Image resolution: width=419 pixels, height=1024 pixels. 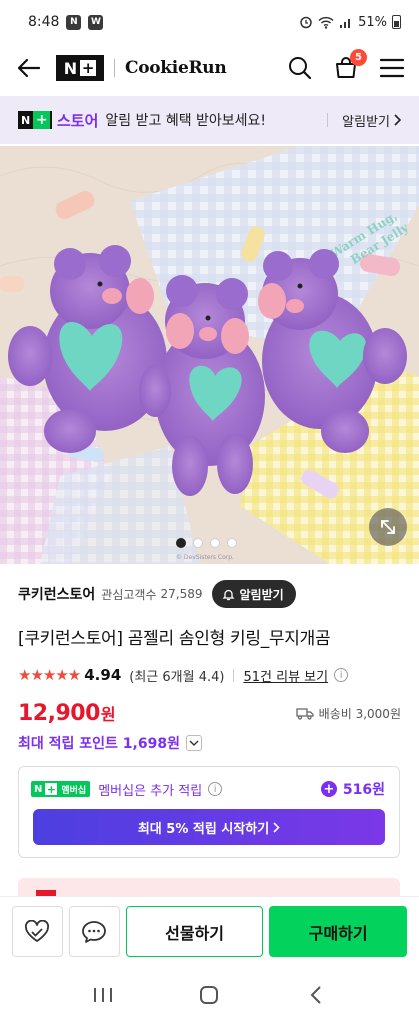 I want to click on naver-plus-logo: N +, so click(x=80, y=68).